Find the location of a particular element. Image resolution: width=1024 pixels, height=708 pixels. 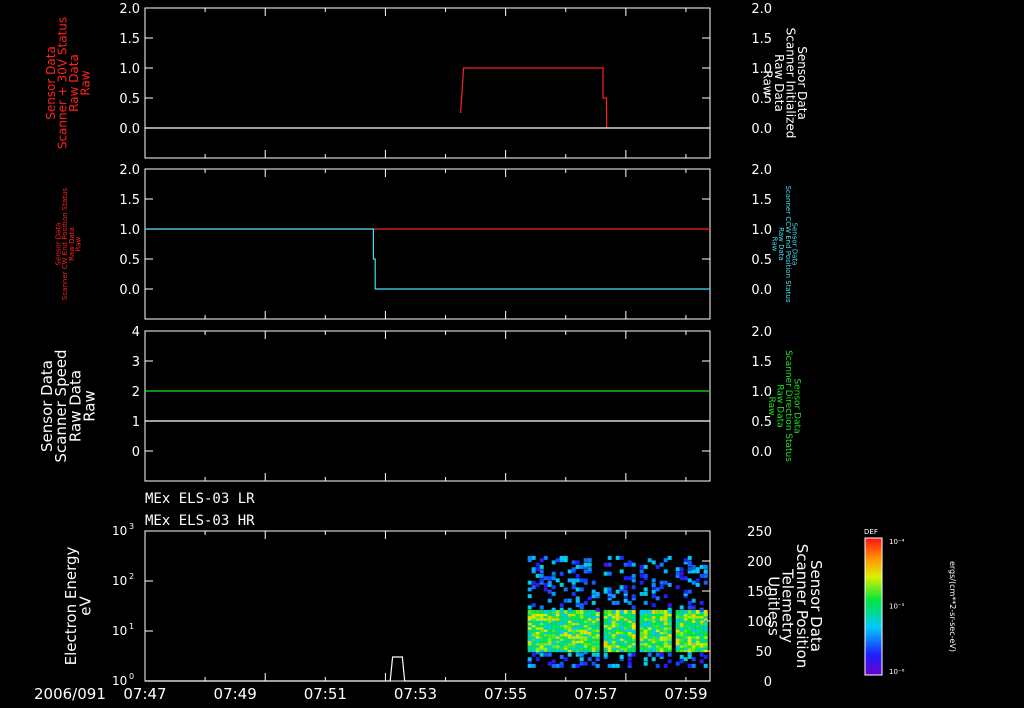

x-tick-label: 07:59 is located at coordinates (685, 694).